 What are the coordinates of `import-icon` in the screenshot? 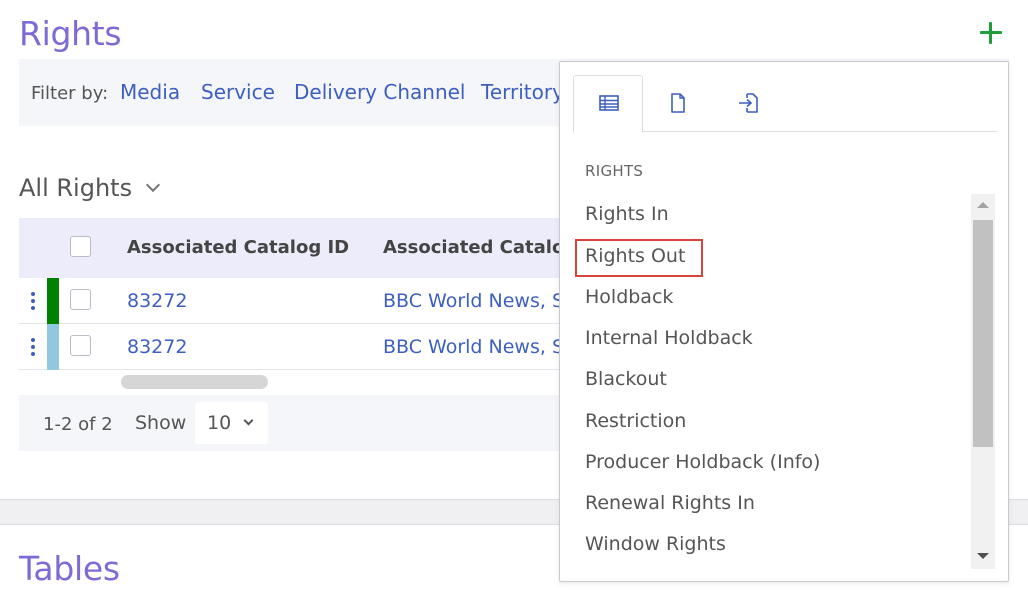 It's located at (748, 103).